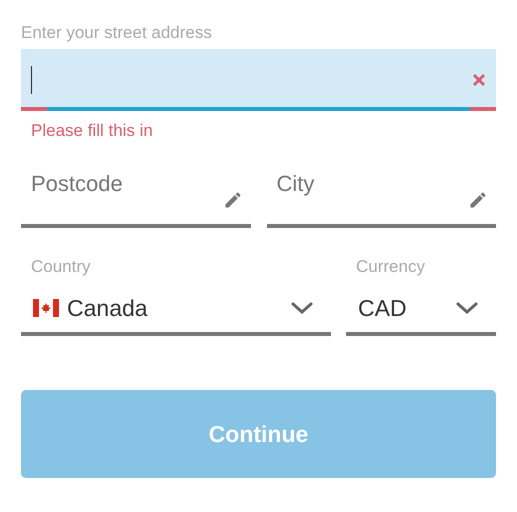 This screenshot has height=512, width=517. I want to click on field-label: Enter your street address, so click(117, 33).